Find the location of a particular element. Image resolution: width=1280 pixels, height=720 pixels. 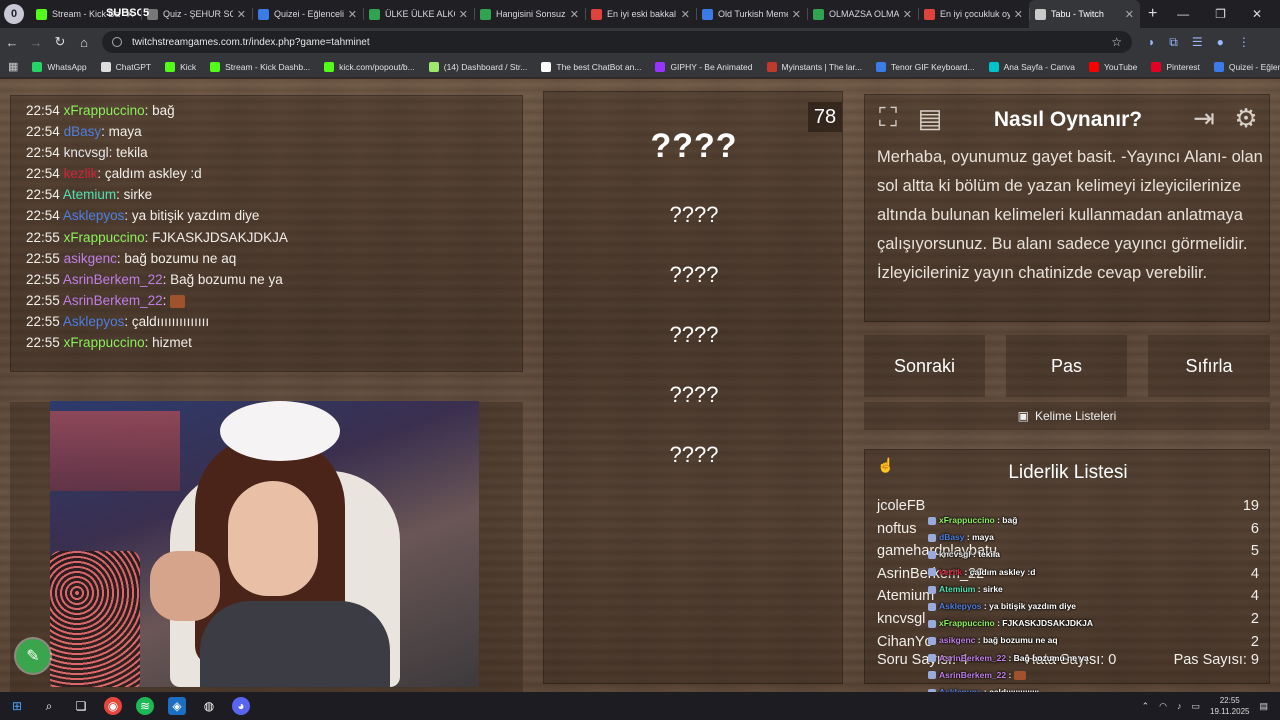

leaderboard-name: jcoleFB is located at coordinates (901, 506).